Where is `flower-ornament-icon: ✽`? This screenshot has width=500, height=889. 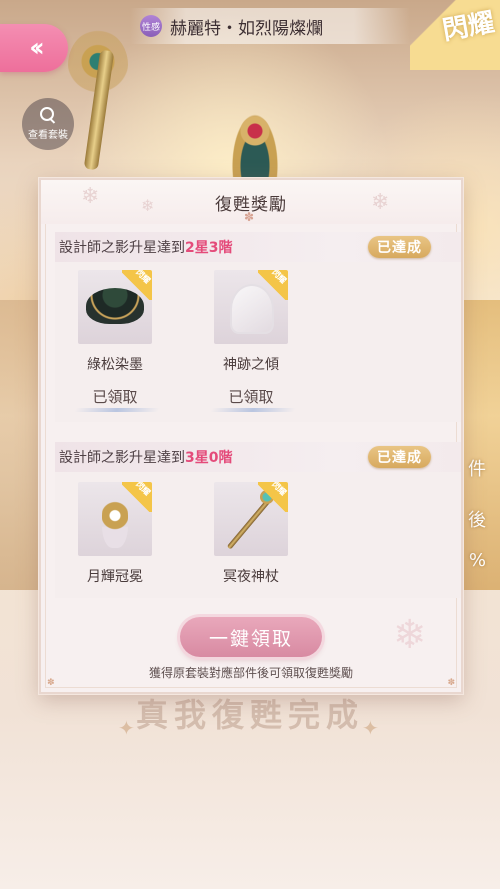 flower-ornament-icon: ✽ is located at coordinates (249, 217).